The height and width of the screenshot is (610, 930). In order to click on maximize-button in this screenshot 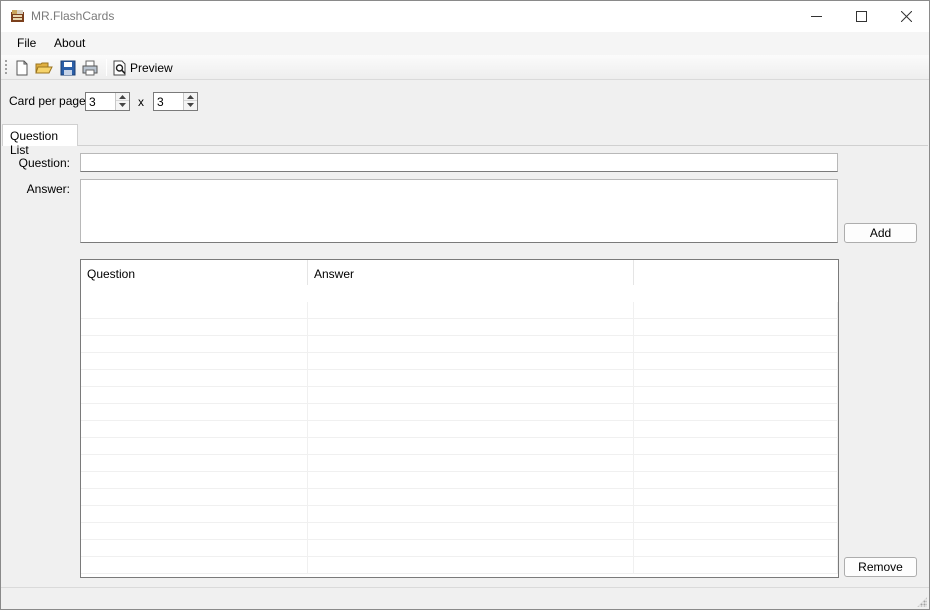, I will do `click(861, 16)`.